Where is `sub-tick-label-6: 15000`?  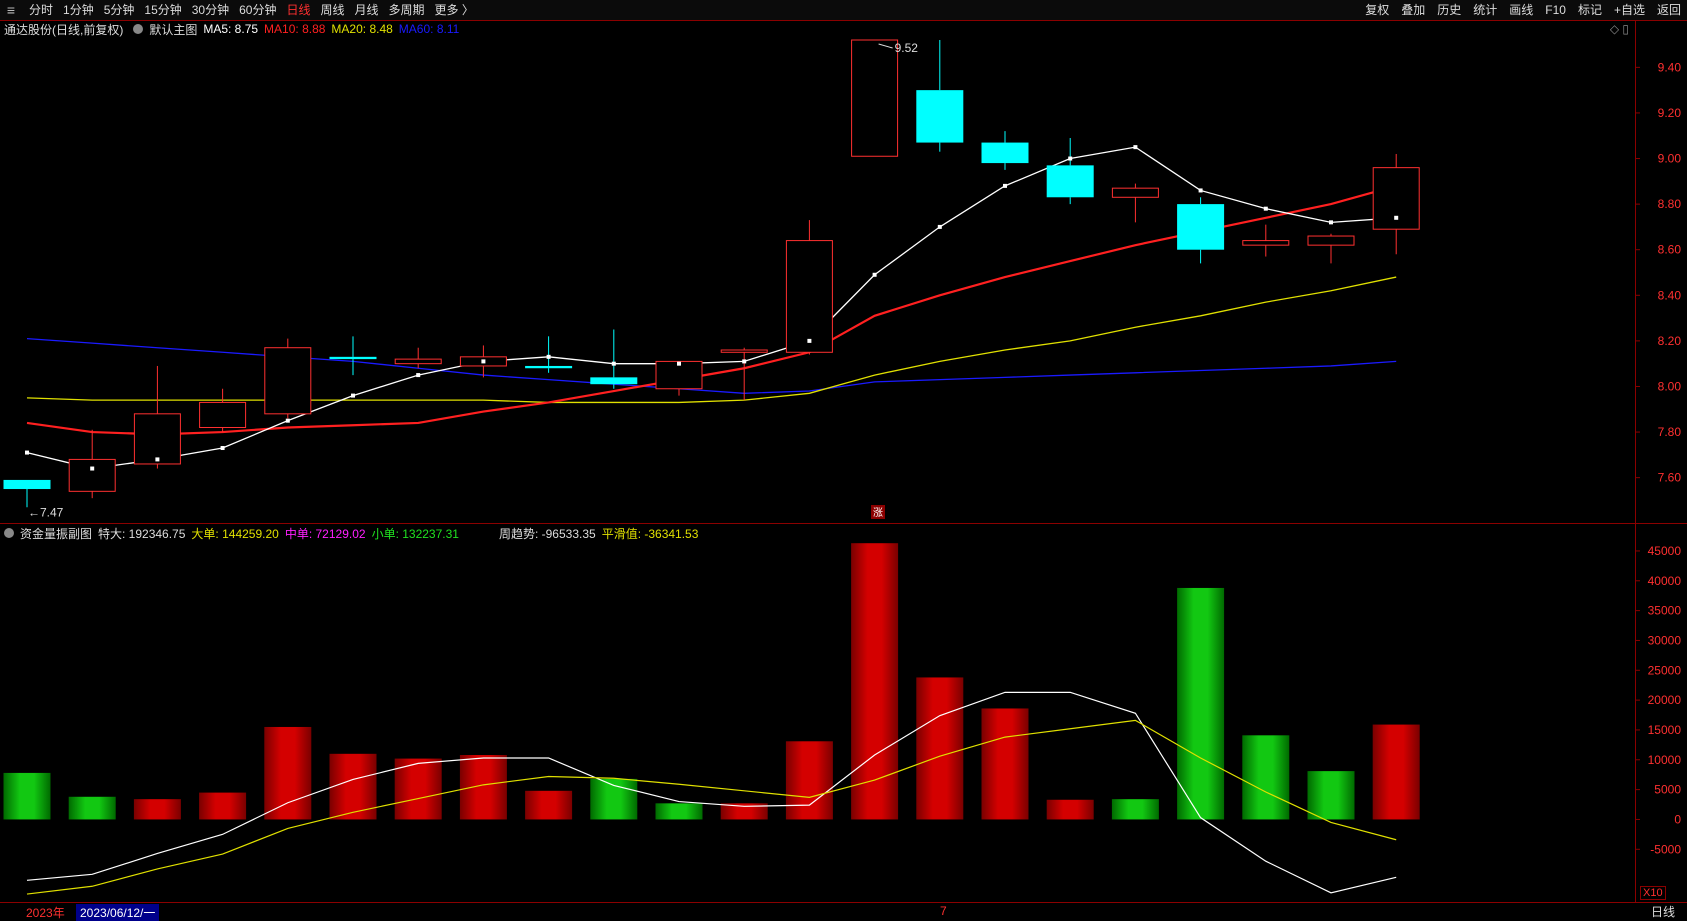
sub-tick-label-6: 15000 is located at coordinates (1665, 730).